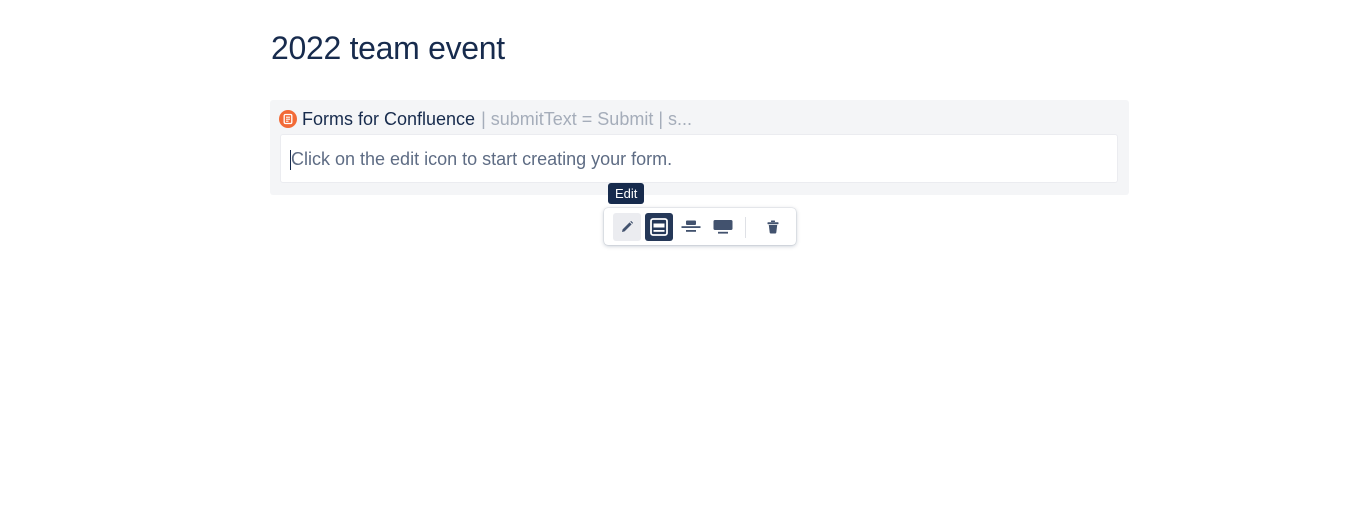 Image resolution: width=1366 pixels, height=528 pixels. I want to click on full-width-layout-button, so click(659, 227).